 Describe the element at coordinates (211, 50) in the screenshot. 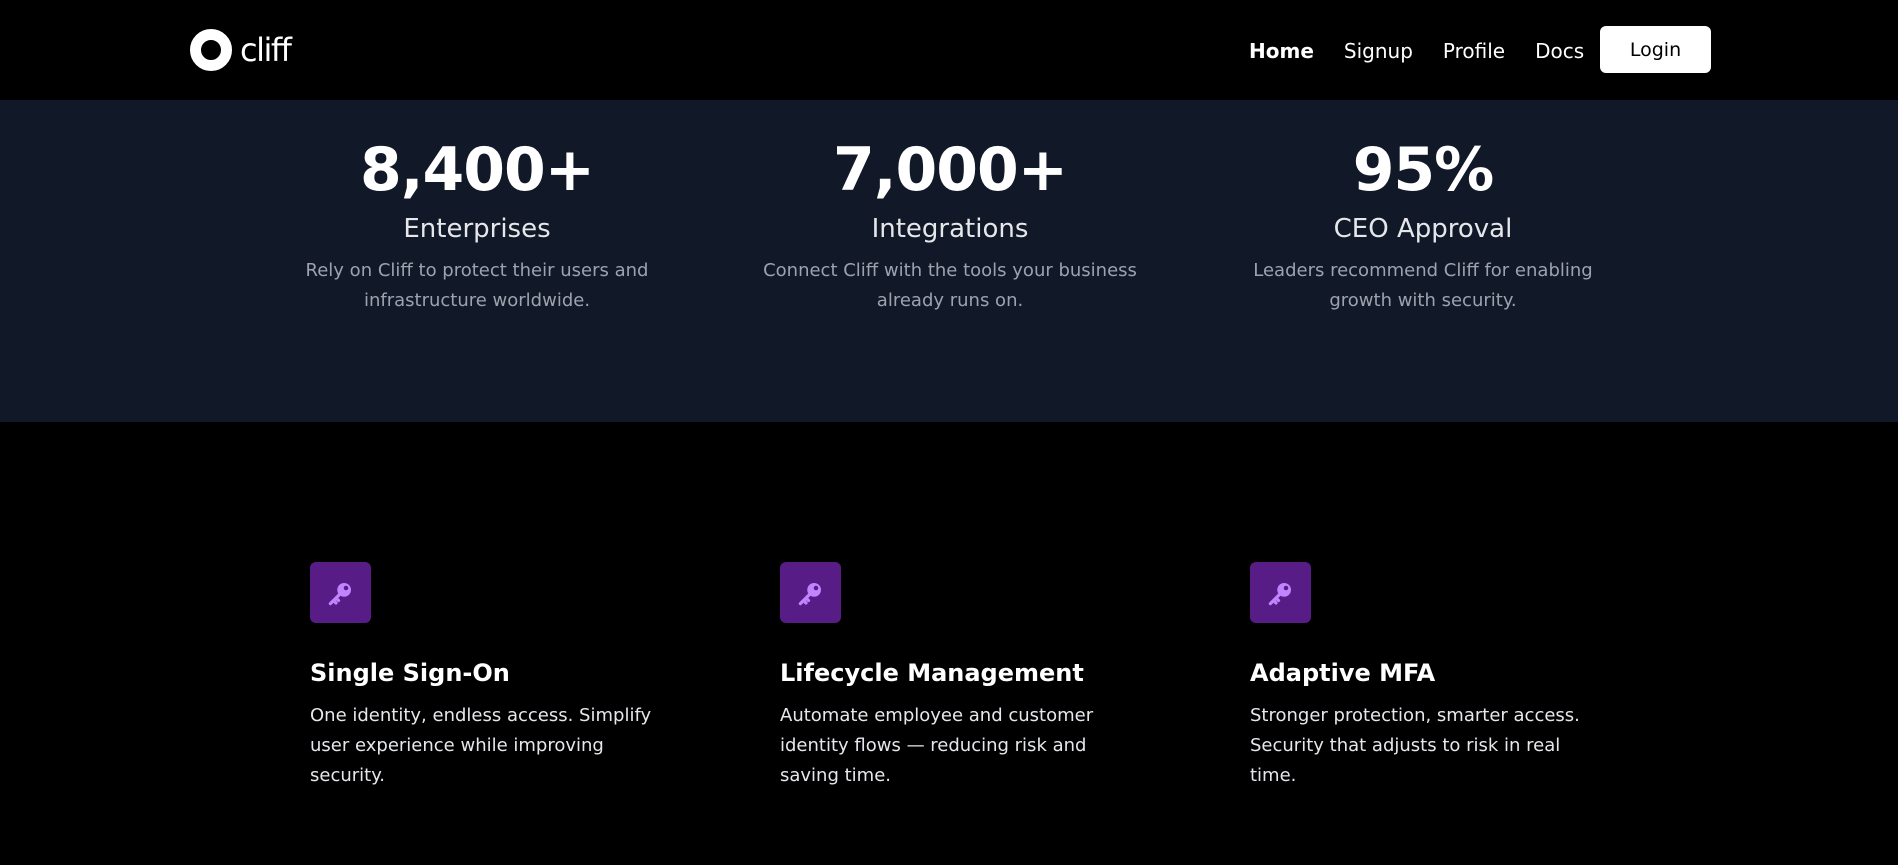

I see `cliff-logo-icon` at that location.